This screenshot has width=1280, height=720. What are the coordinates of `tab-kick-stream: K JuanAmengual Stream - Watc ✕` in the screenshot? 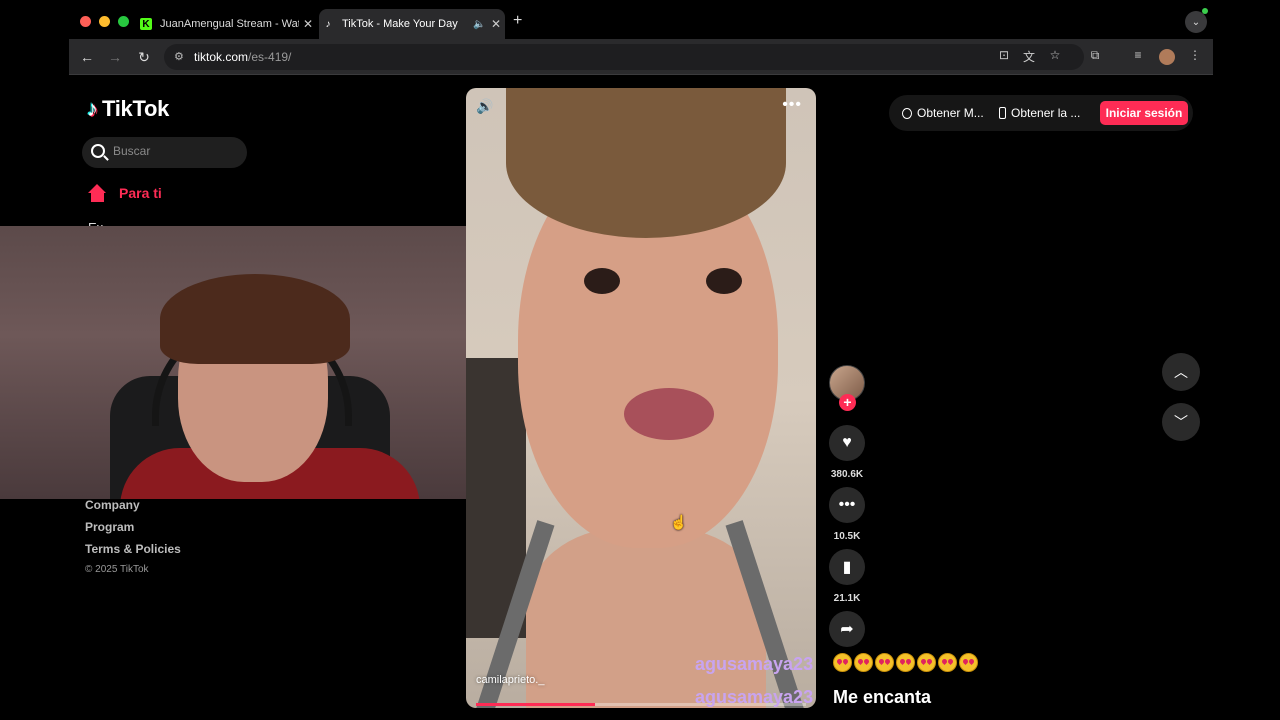 It's located at (227, 24).